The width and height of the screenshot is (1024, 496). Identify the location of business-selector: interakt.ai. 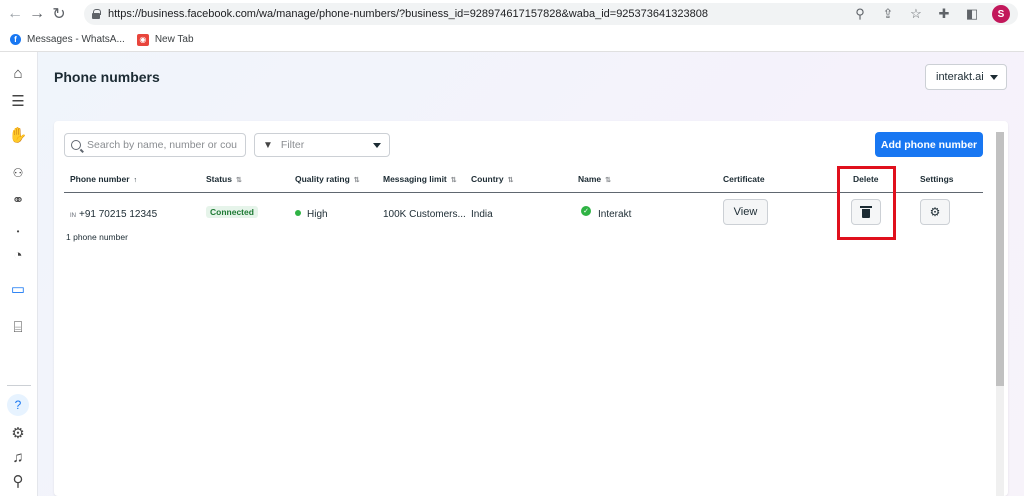
(966, 77).